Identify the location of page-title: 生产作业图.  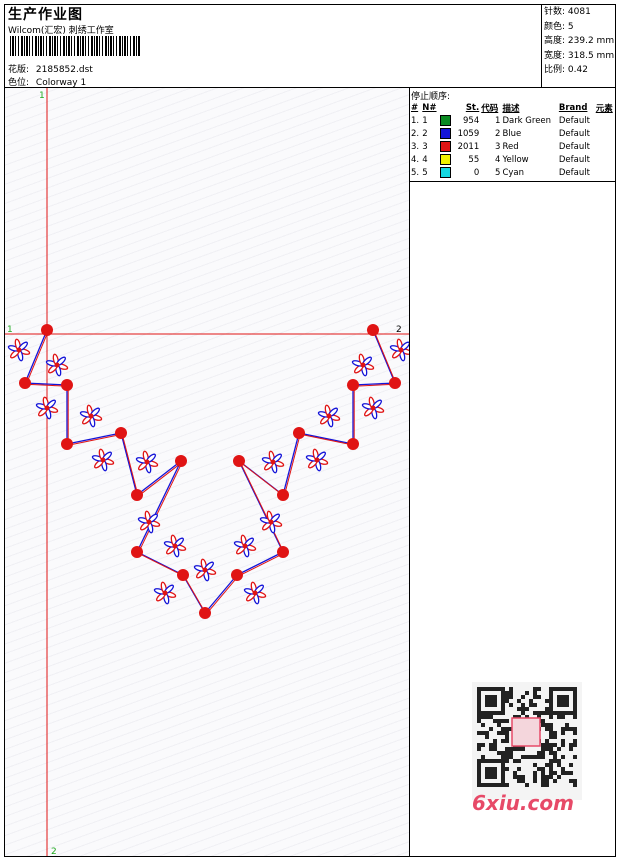
(45, 15).